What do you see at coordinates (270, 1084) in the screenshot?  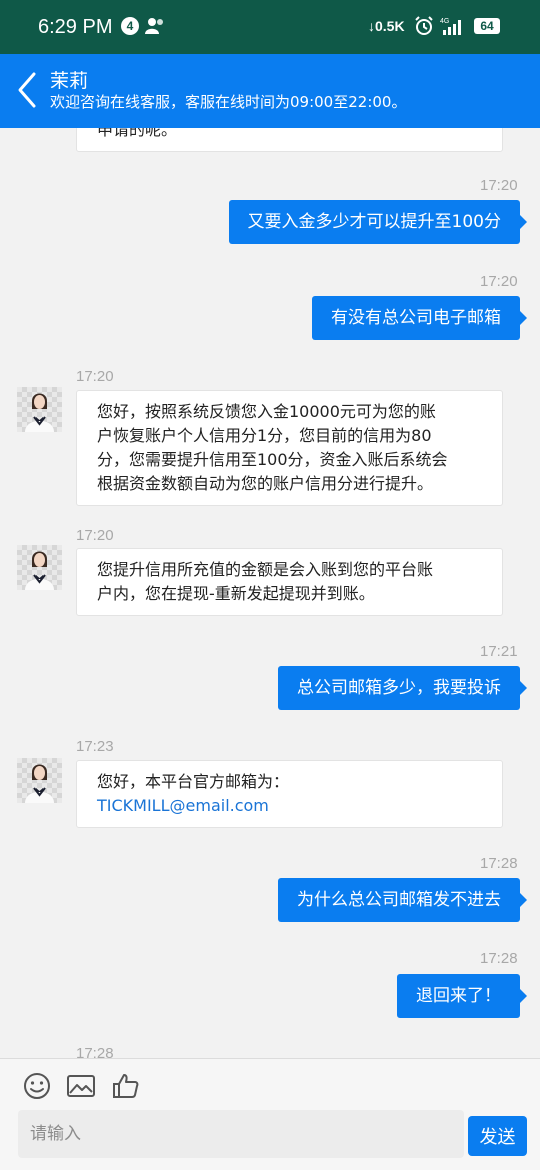 I see `composer-toolbar` at bounding box center [270, 1084].